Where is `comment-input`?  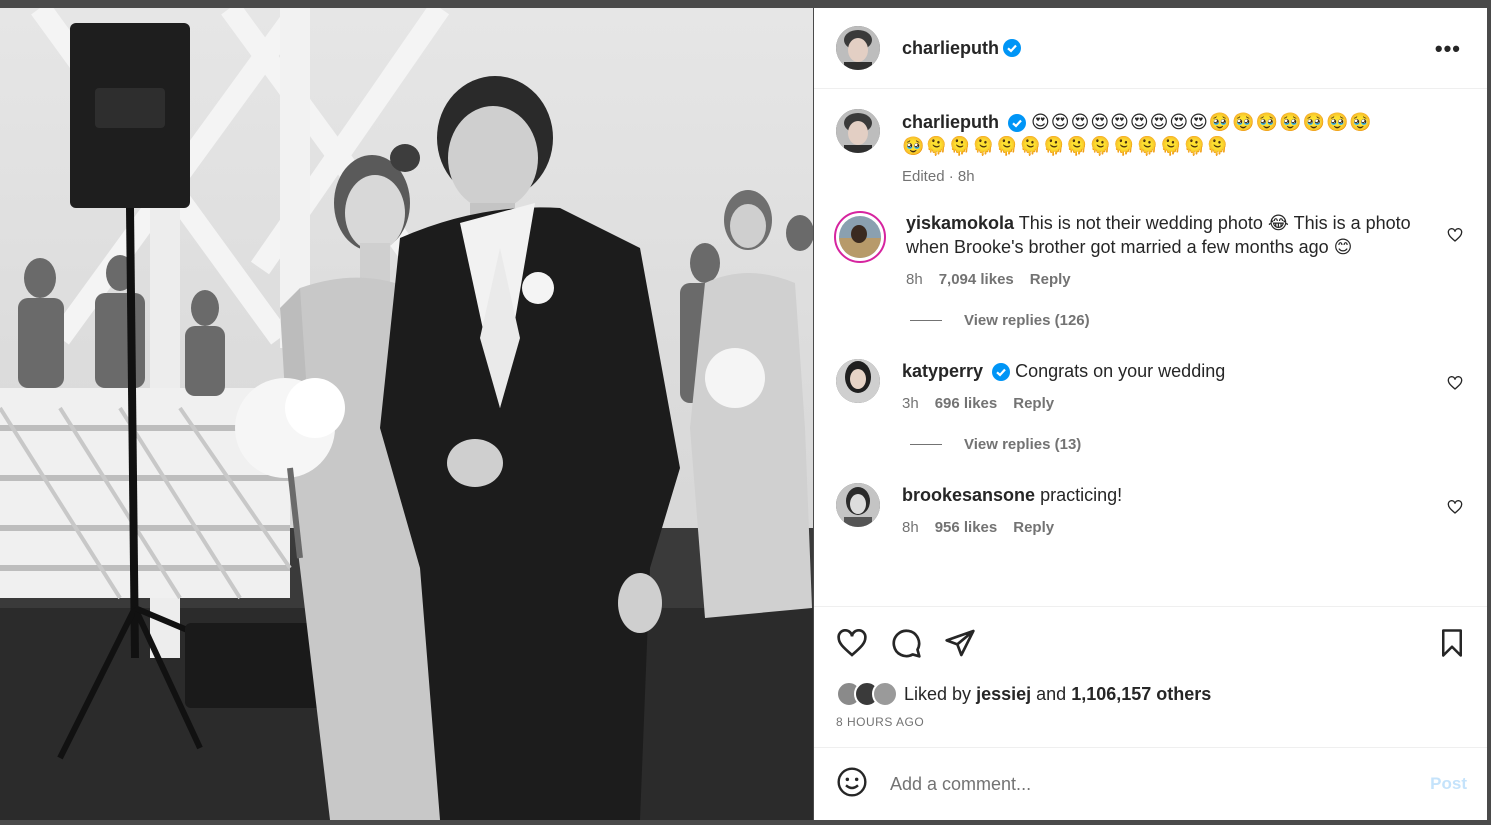 comment-input is located at coordinates (1159, 784).